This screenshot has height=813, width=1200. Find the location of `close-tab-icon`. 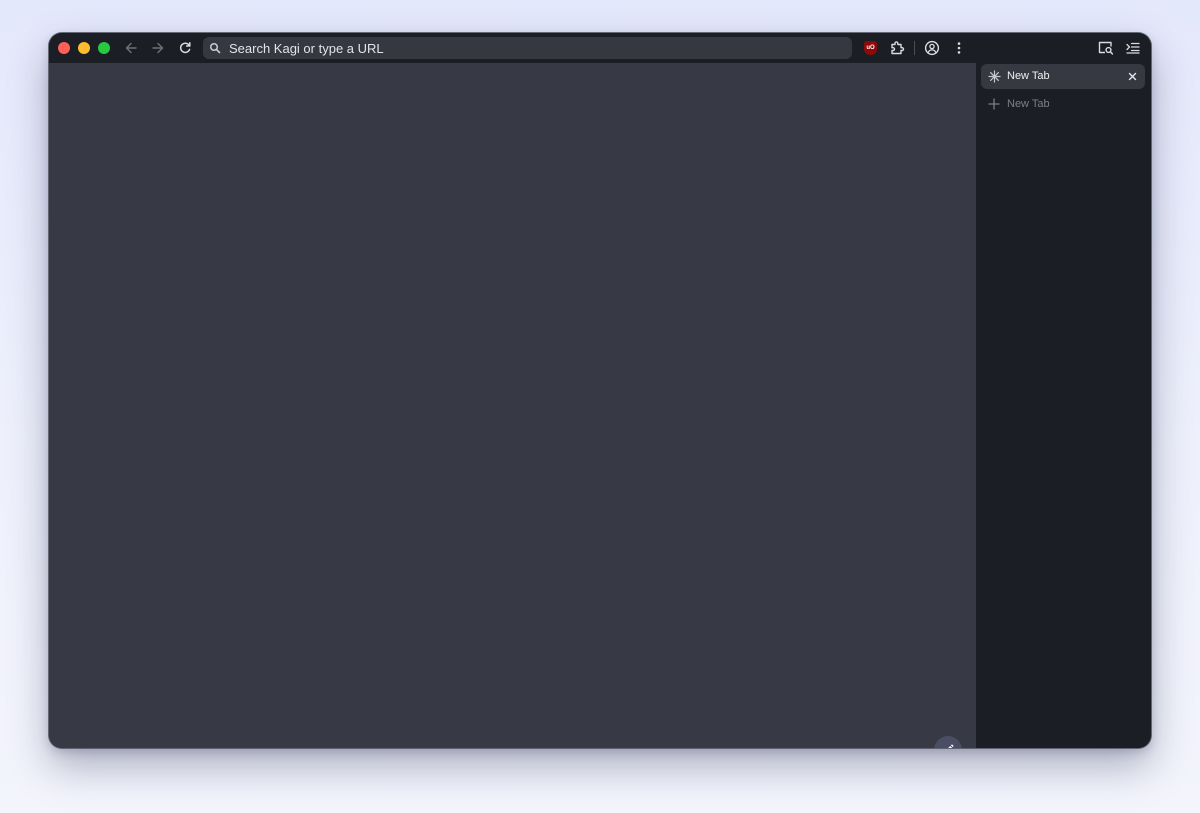

close-tab-icon is located at coordinates (1132, 76).